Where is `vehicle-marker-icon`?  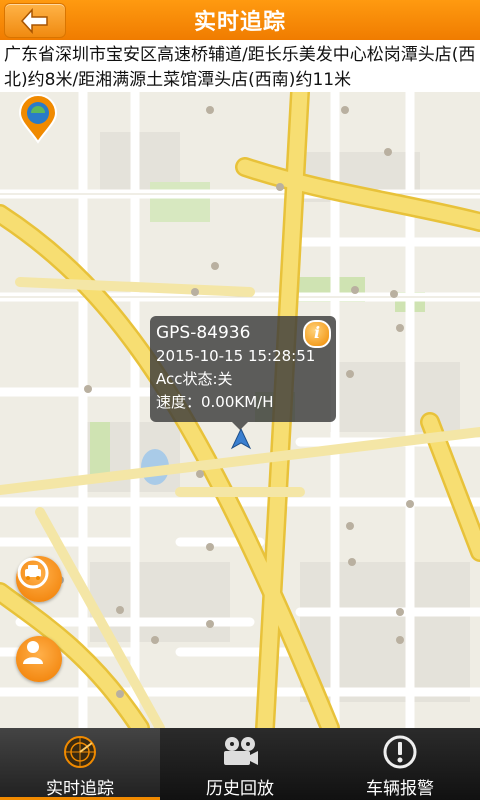 vehicle-marker-icon is located at coordinates (241, 439).